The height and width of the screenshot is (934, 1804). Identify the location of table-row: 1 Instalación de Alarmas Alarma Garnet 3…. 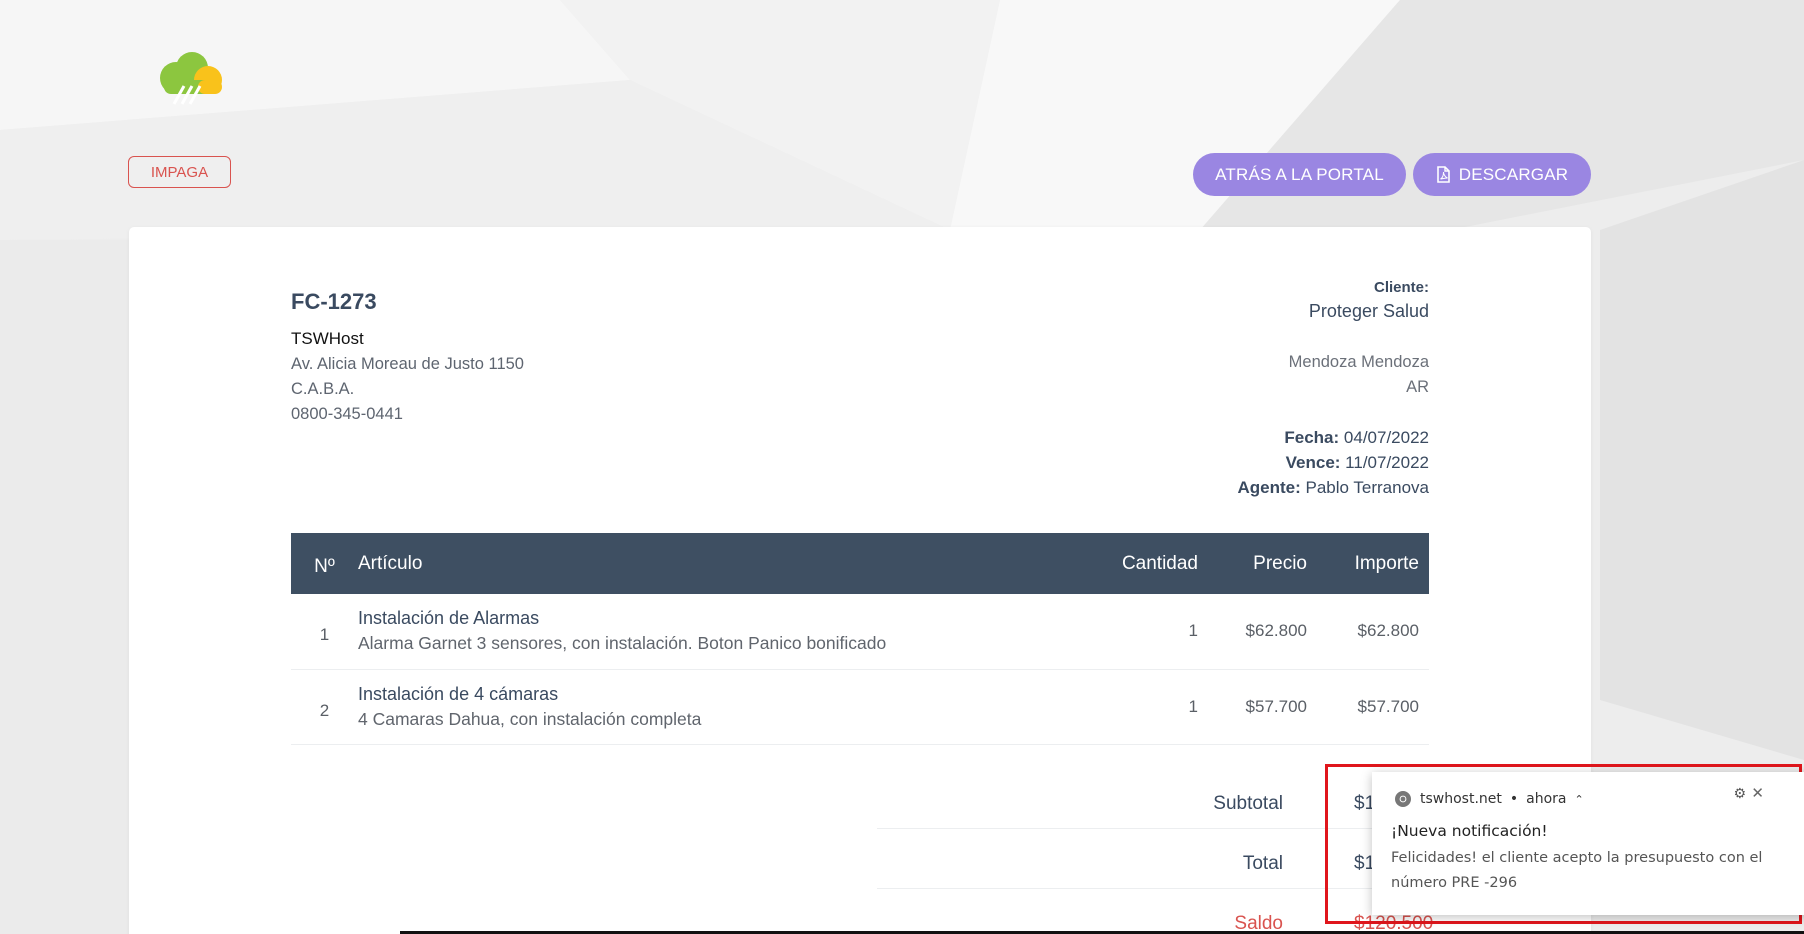
(860, 631).